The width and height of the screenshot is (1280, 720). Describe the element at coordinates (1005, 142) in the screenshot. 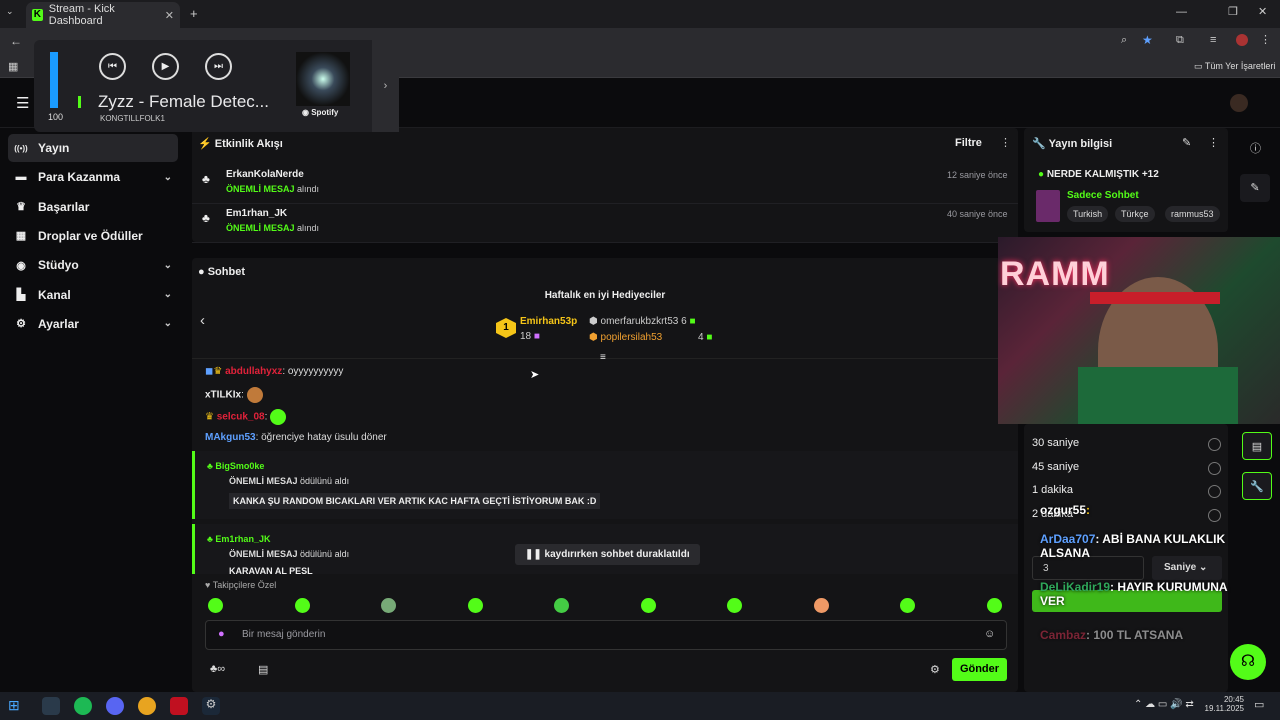

I see `activity-menu-icon: ⋮` at that location.